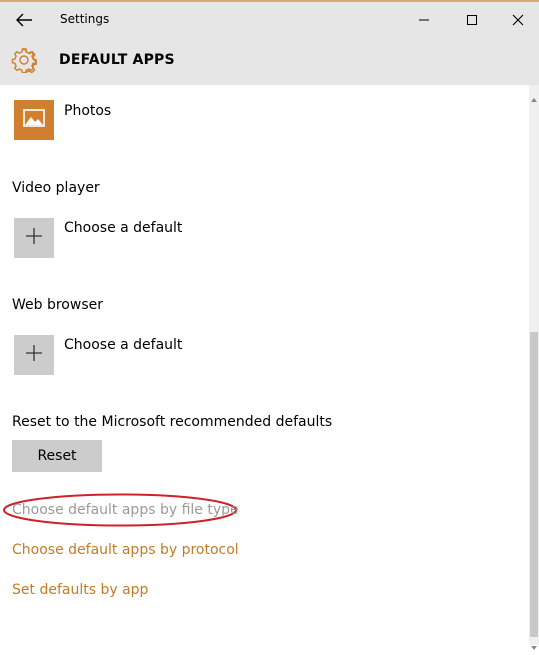  I want to click on photos-icon, so click(34, 120).